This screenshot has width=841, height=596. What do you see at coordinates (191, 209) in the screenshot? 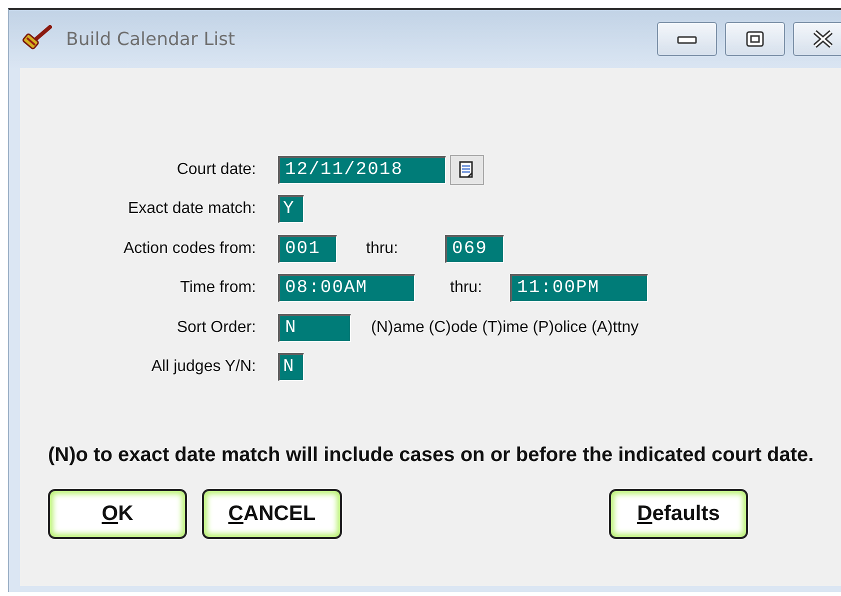
I see `field-label: Exact date match:` at bounding box center [191, 209].